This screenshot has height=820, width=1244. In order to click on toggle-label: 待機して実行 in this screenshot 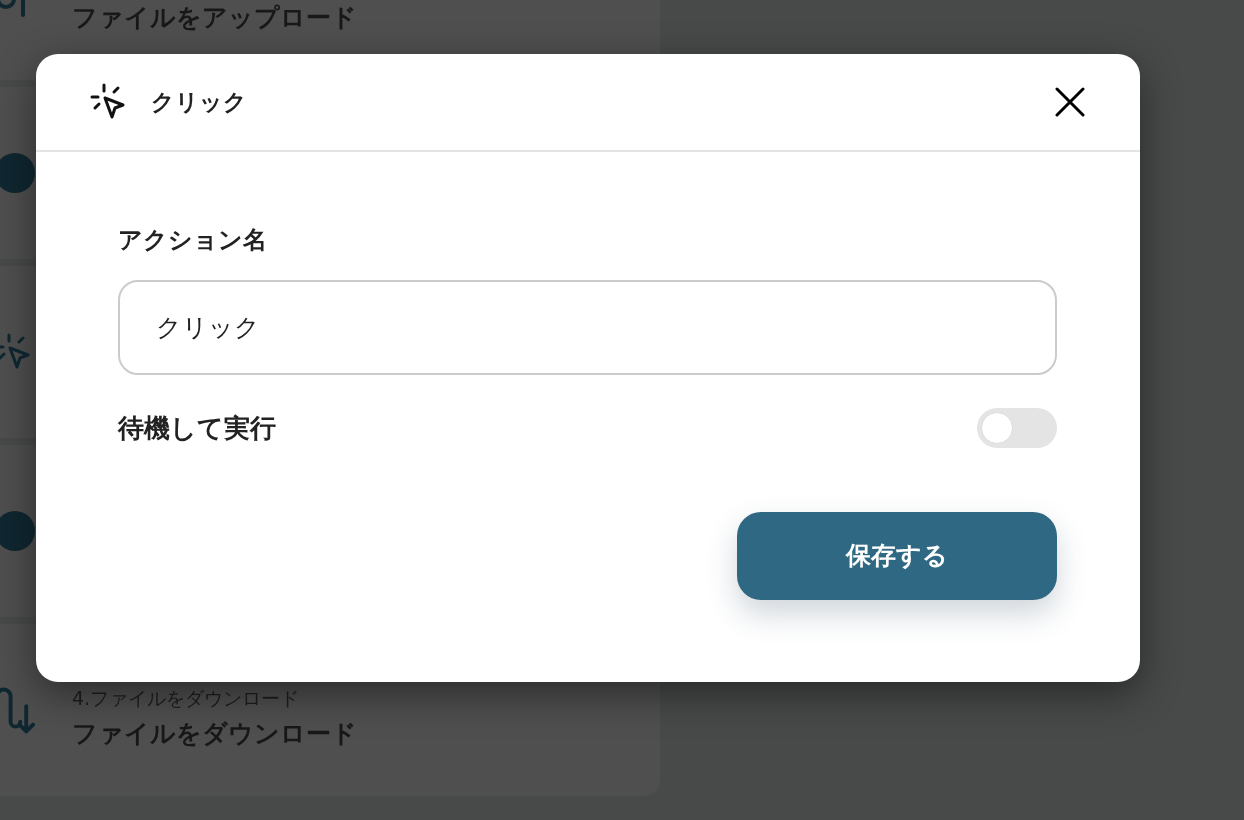, I will do `click(197, 428)`.